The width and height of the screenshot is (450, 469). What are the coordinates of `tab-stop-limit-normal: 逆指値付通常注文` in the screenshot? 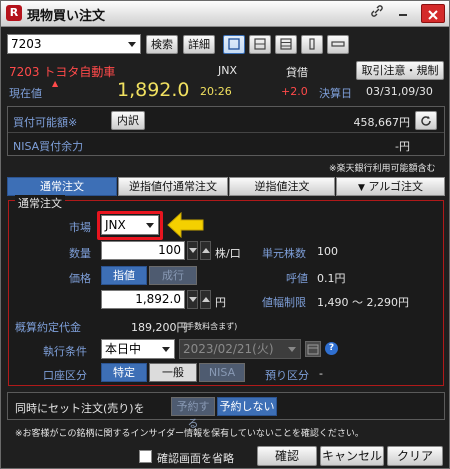 It's located at (173, 186).